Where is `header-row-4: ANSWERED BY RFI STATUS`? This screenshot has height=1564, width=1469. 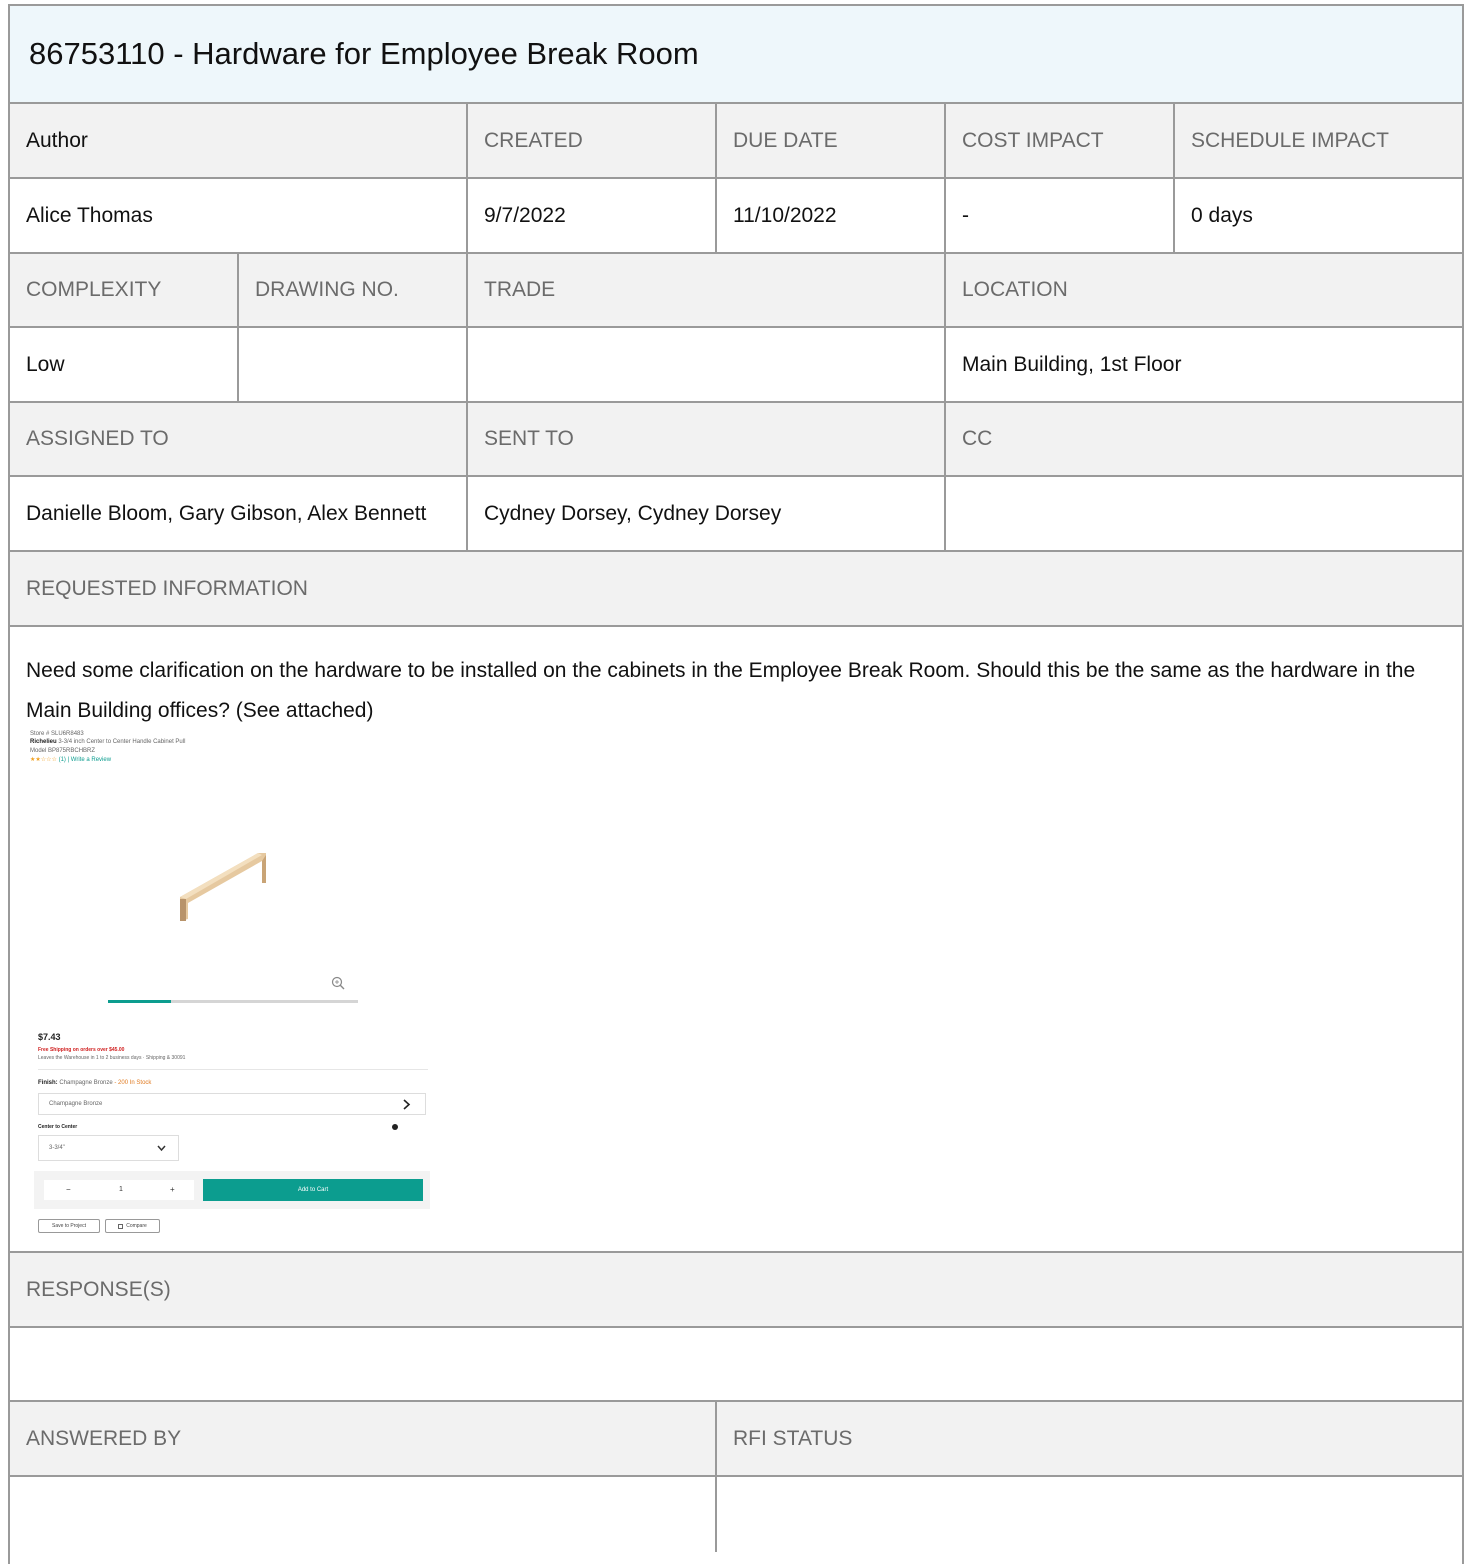
header-row-4: ANSWERED BY RFI STATUS is located at coordinates (736, 1439).